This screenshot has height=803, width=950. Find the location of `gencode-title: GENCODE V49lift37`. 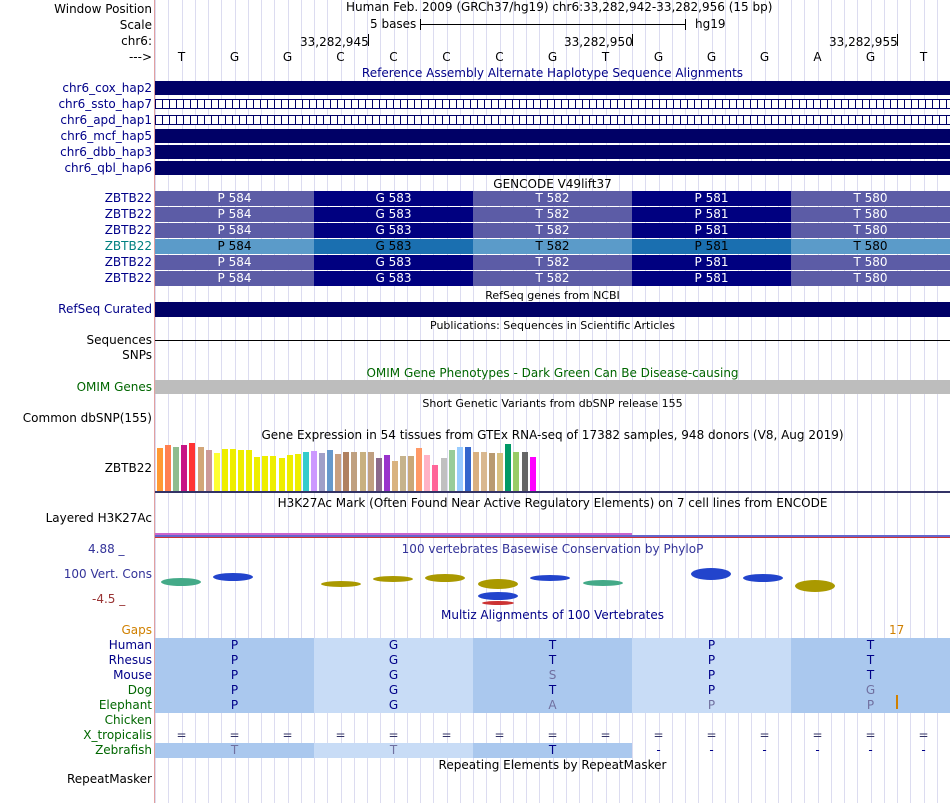

gencode-title: GENCODE V49lift37 is located at coordinates (552, 184).